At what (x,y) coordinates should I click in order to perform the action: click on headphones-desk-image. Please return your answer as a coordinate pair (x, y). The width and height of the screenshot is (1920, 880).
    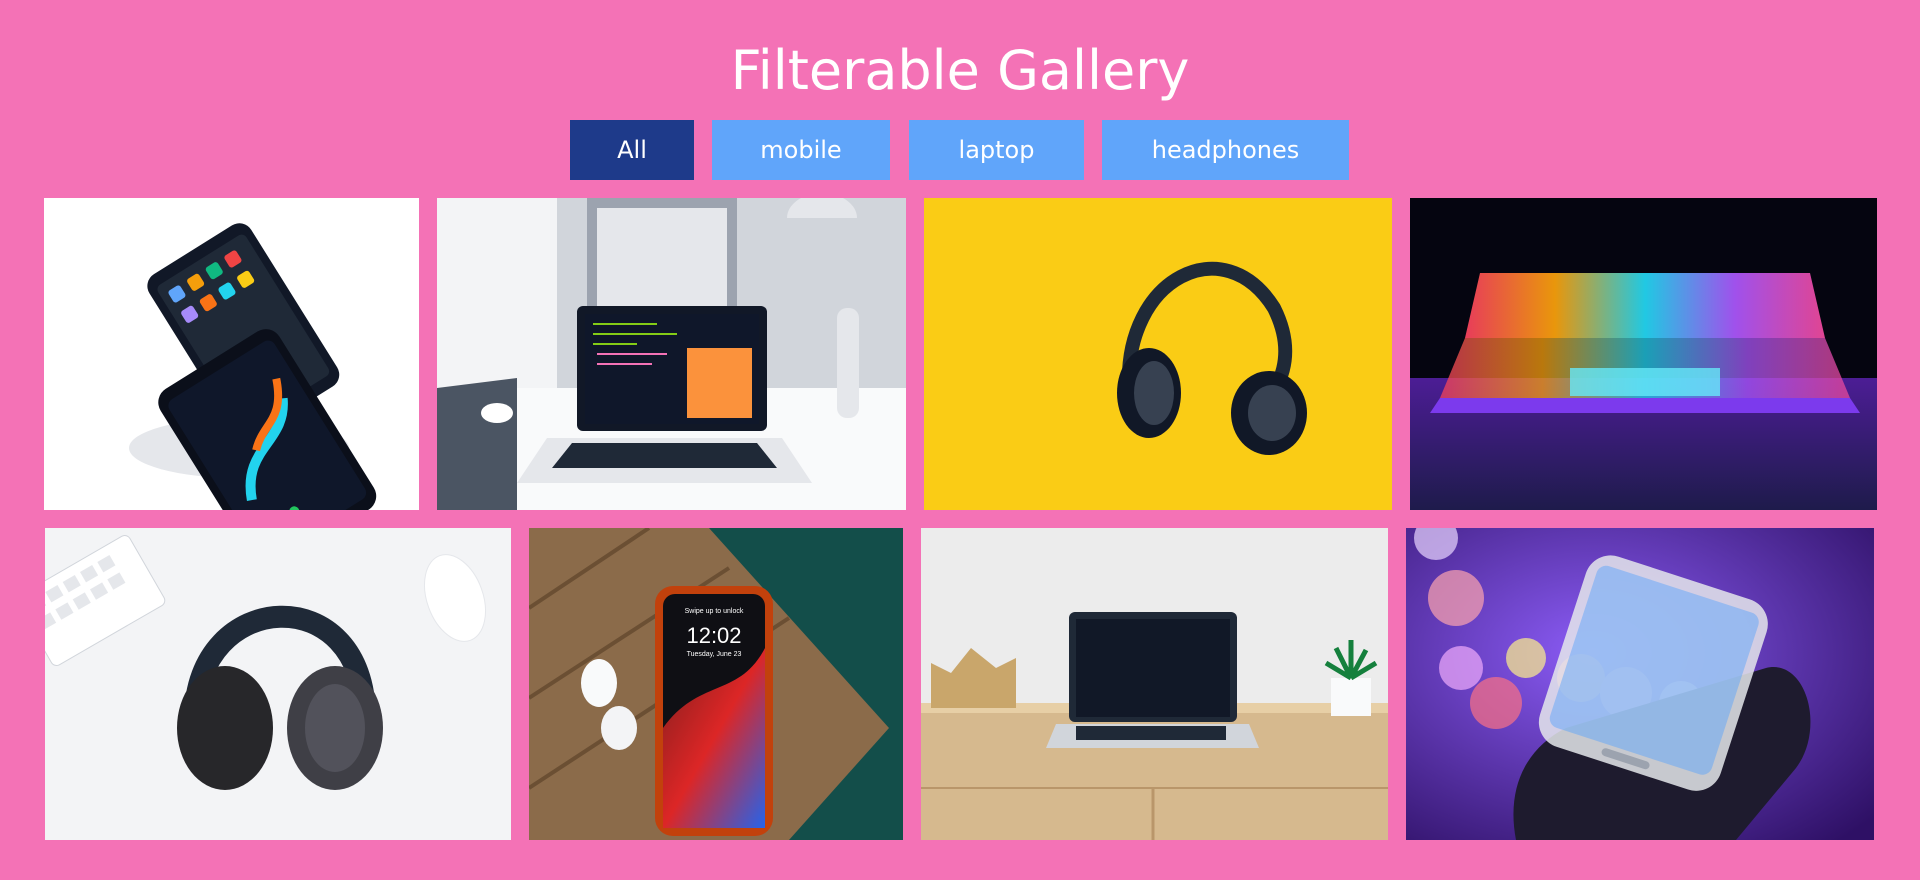
    Looking at the image, I should click on (278, 684).